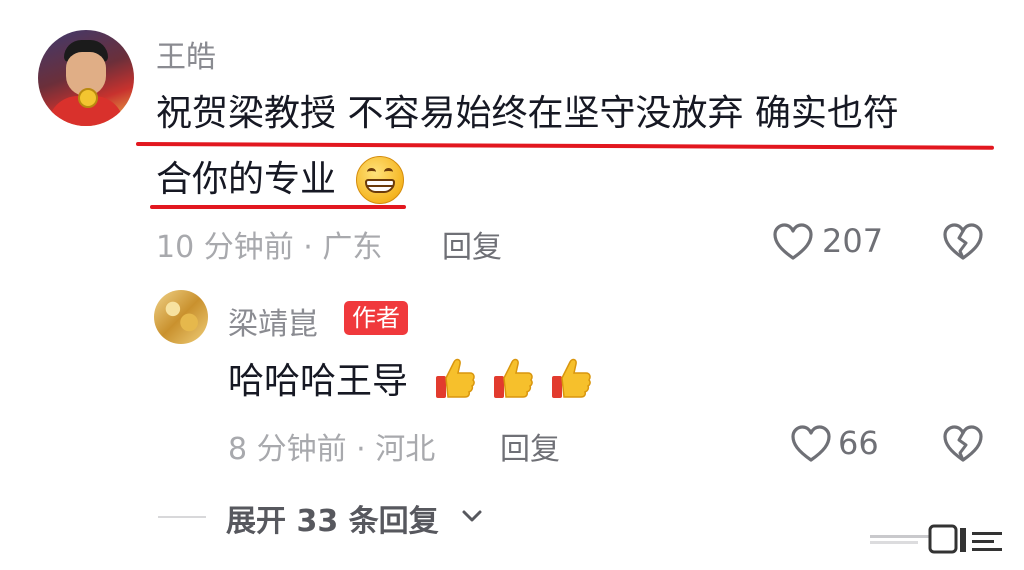 This screenshot has width=1024, height=570. Describe the element at coordinates (853, 241) in the screenshot. I see `like-count: 207` at that location.